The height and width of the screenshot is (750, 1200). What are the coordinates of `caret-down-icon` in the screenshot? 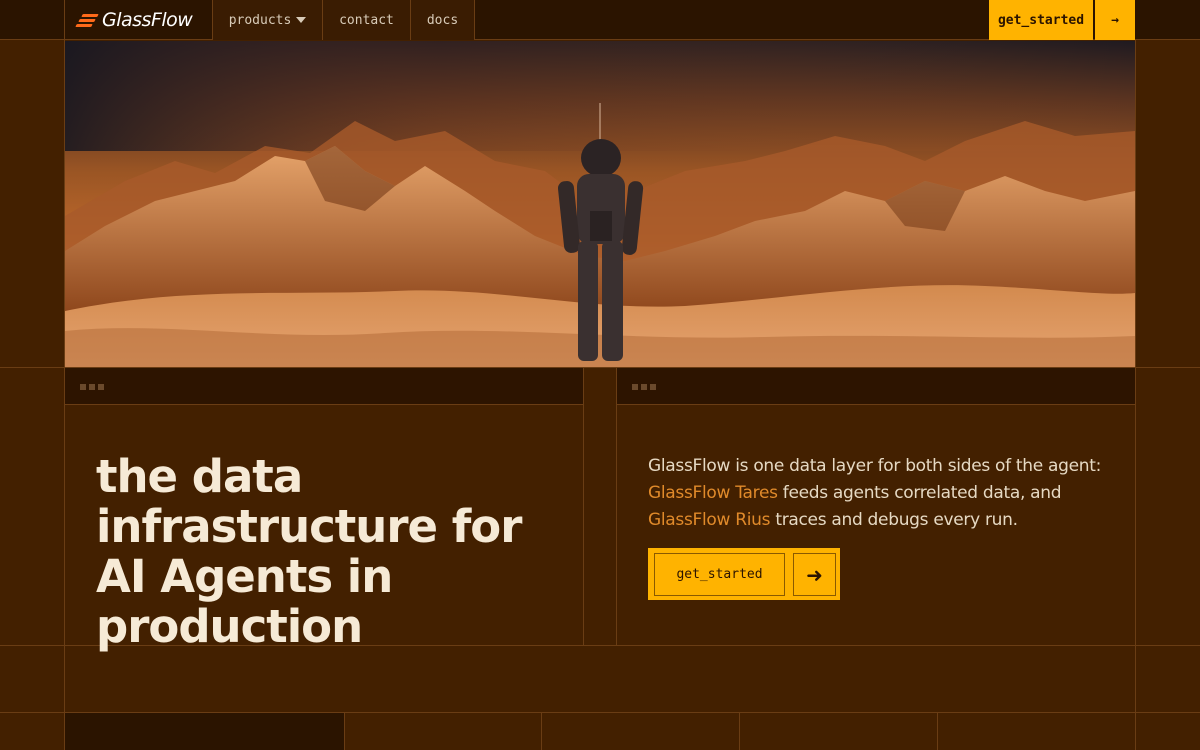 It's located at (301, 20).